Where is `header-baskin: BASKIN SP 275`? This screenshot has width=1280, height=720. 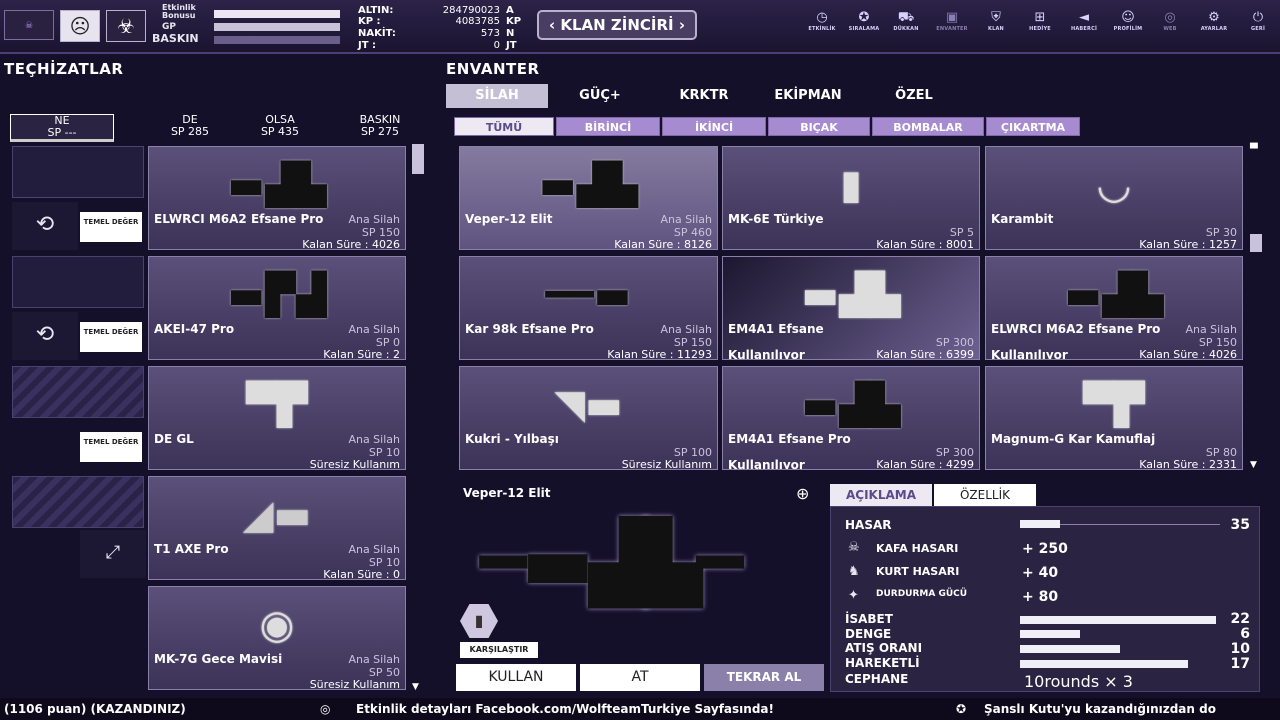
header-baskin: BASKIN SP 275 is located at coordinates (380, 126).